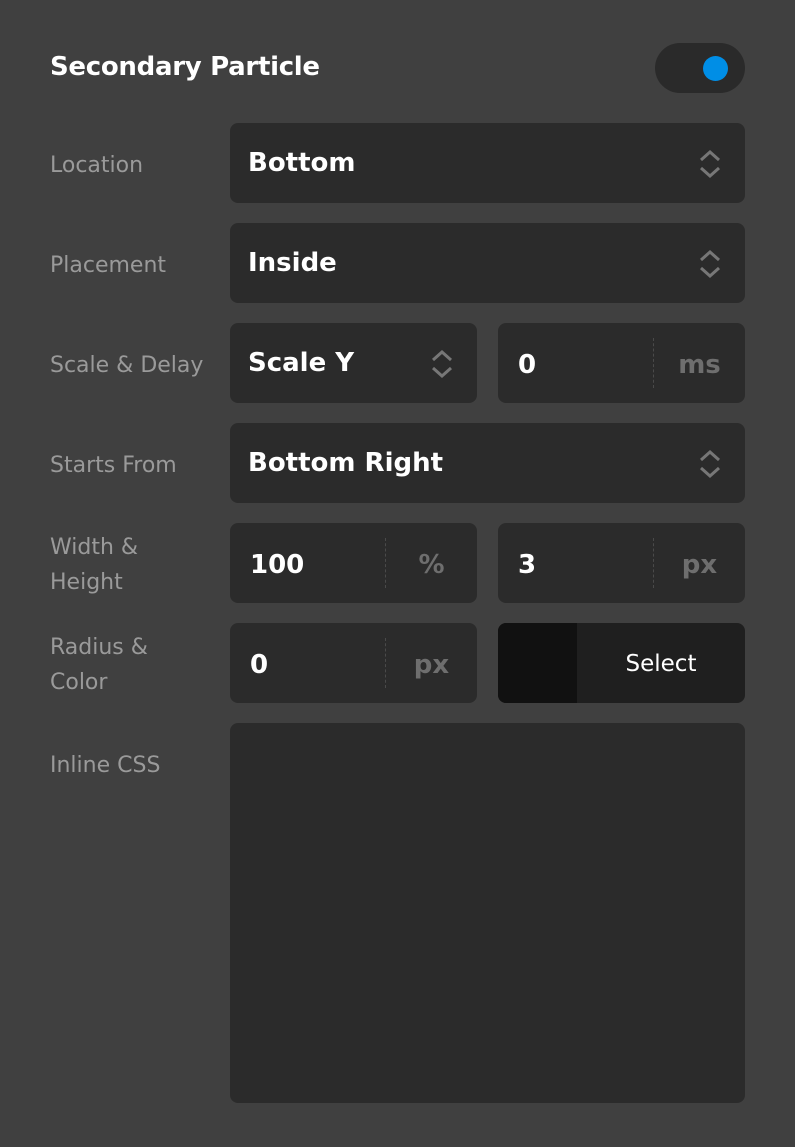 The image size is (795, 1147). Describe the element at coordinates (487, 263) in the screenshot. I see `placement-select: Inside` at that location.